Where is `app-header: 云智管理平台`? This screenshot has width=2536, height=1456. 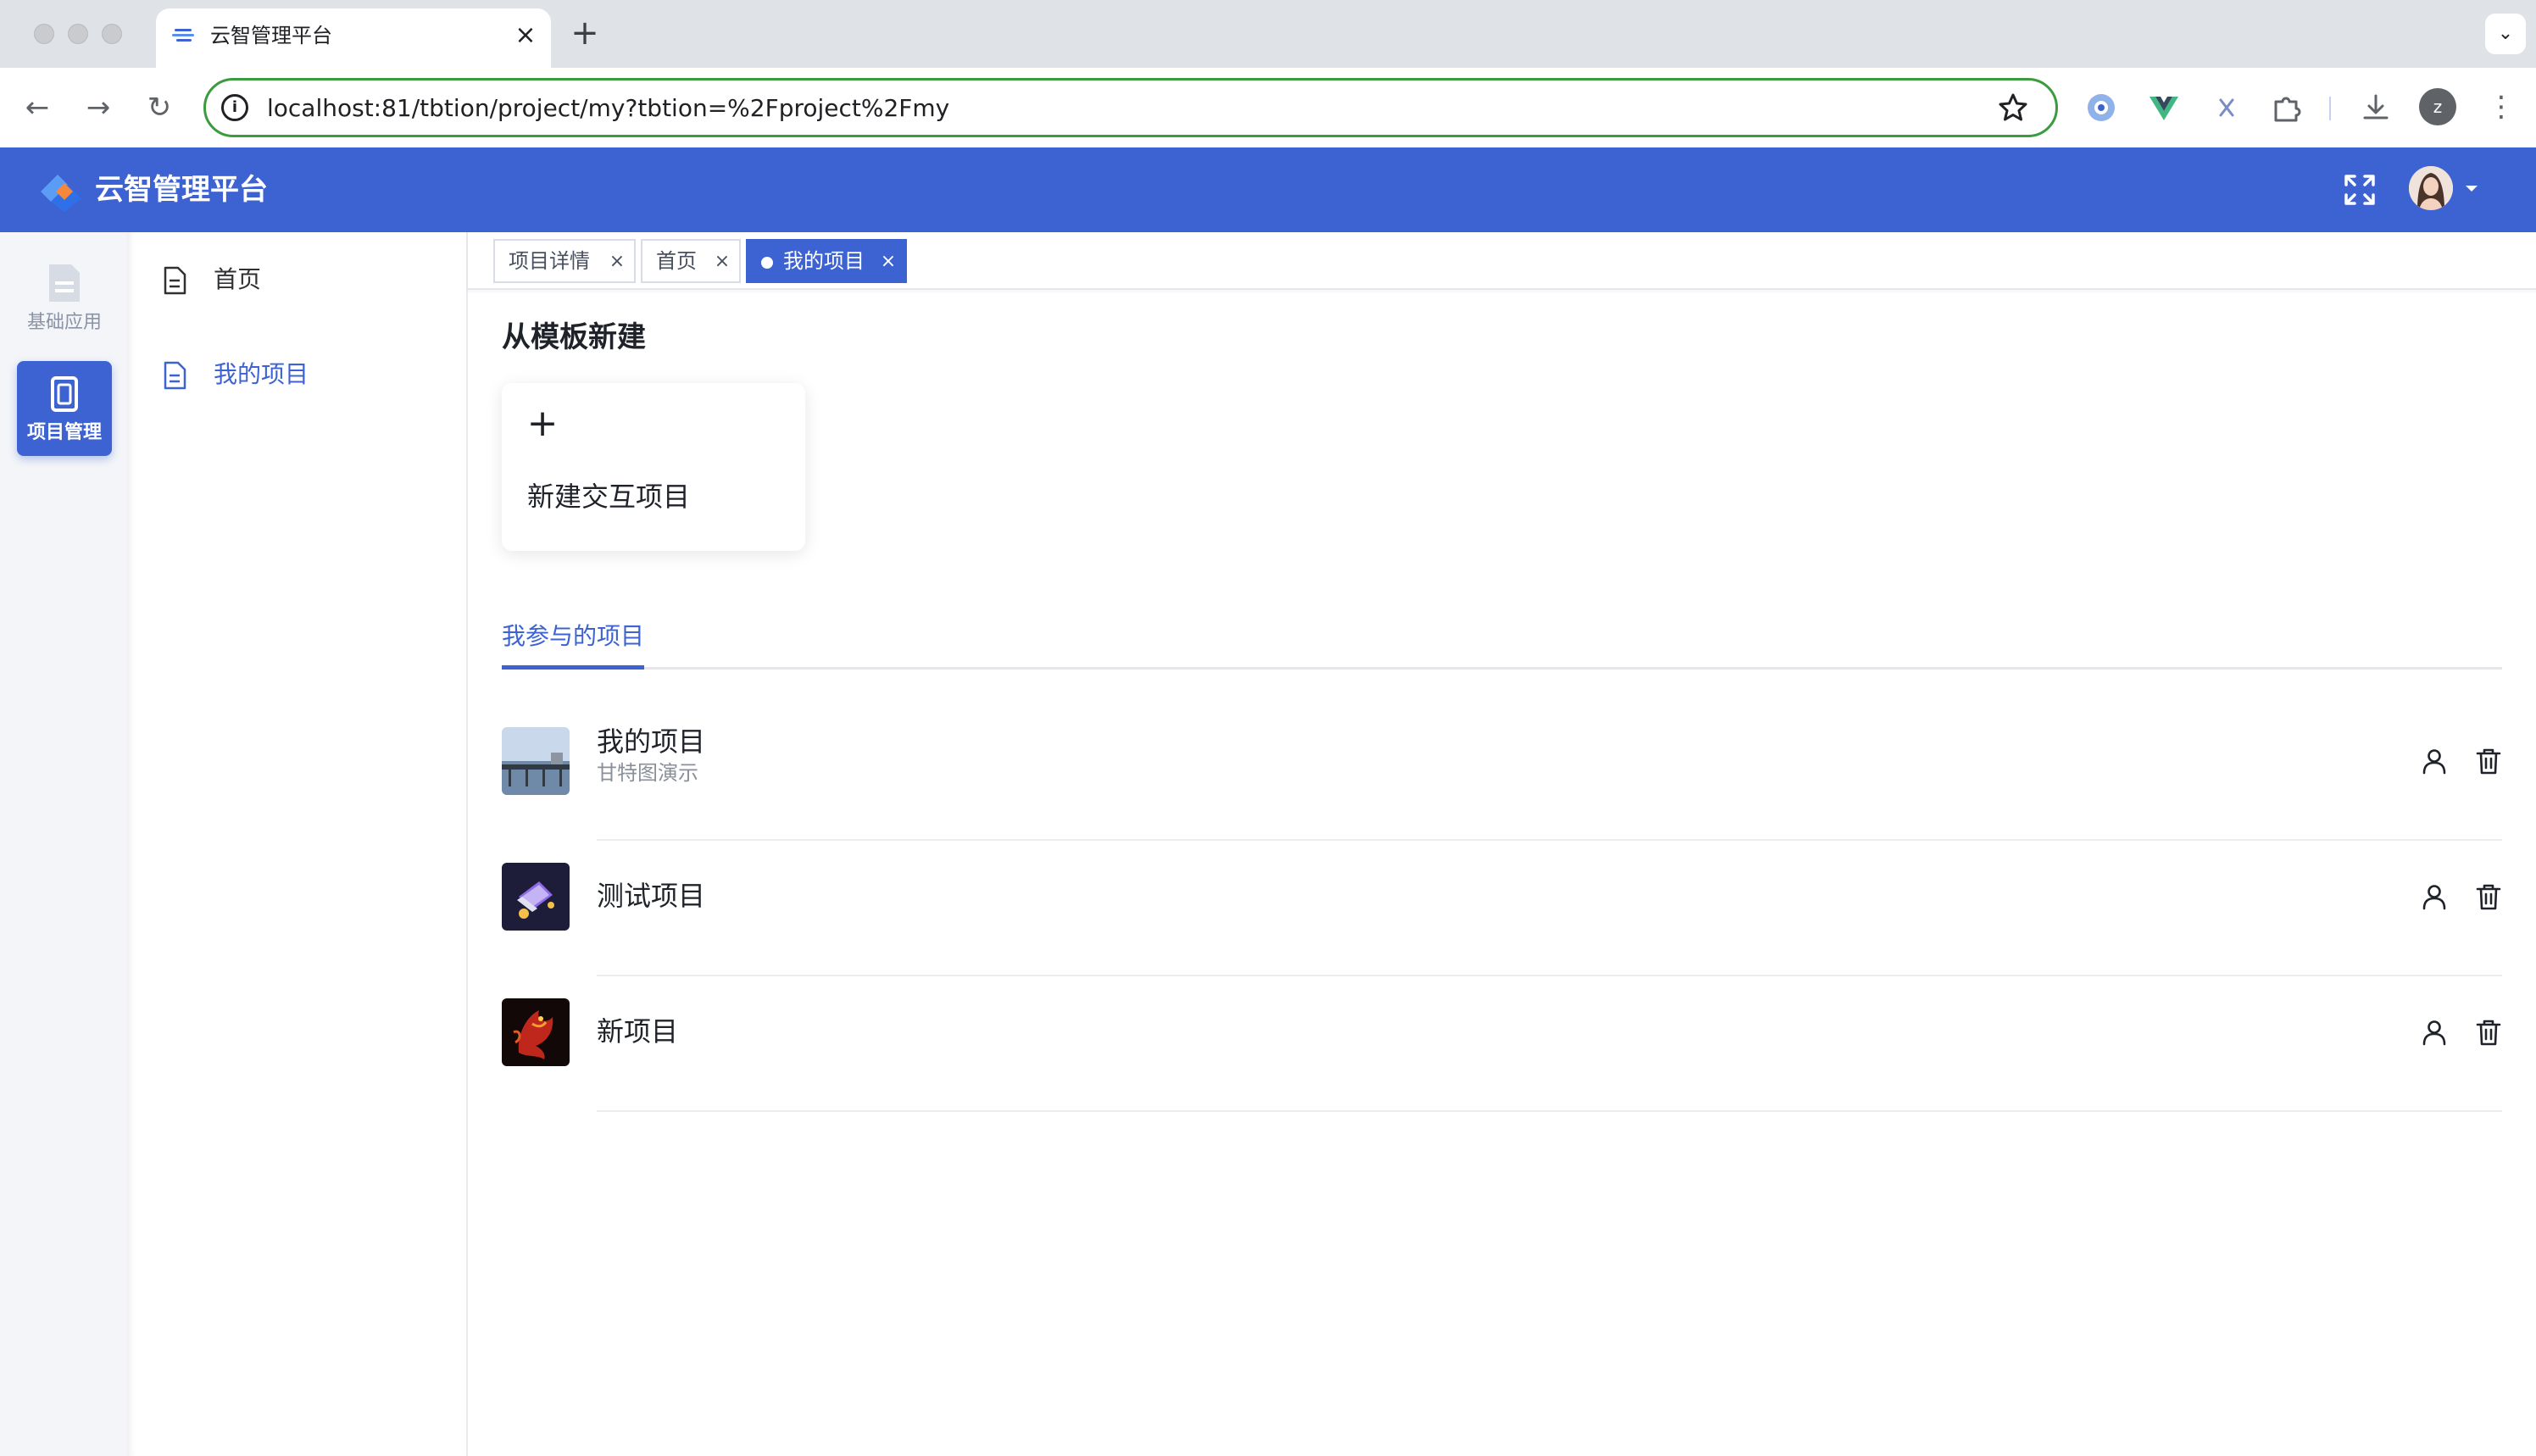 app-header: 云智管理平台 is located at coordinates (1268, 189).